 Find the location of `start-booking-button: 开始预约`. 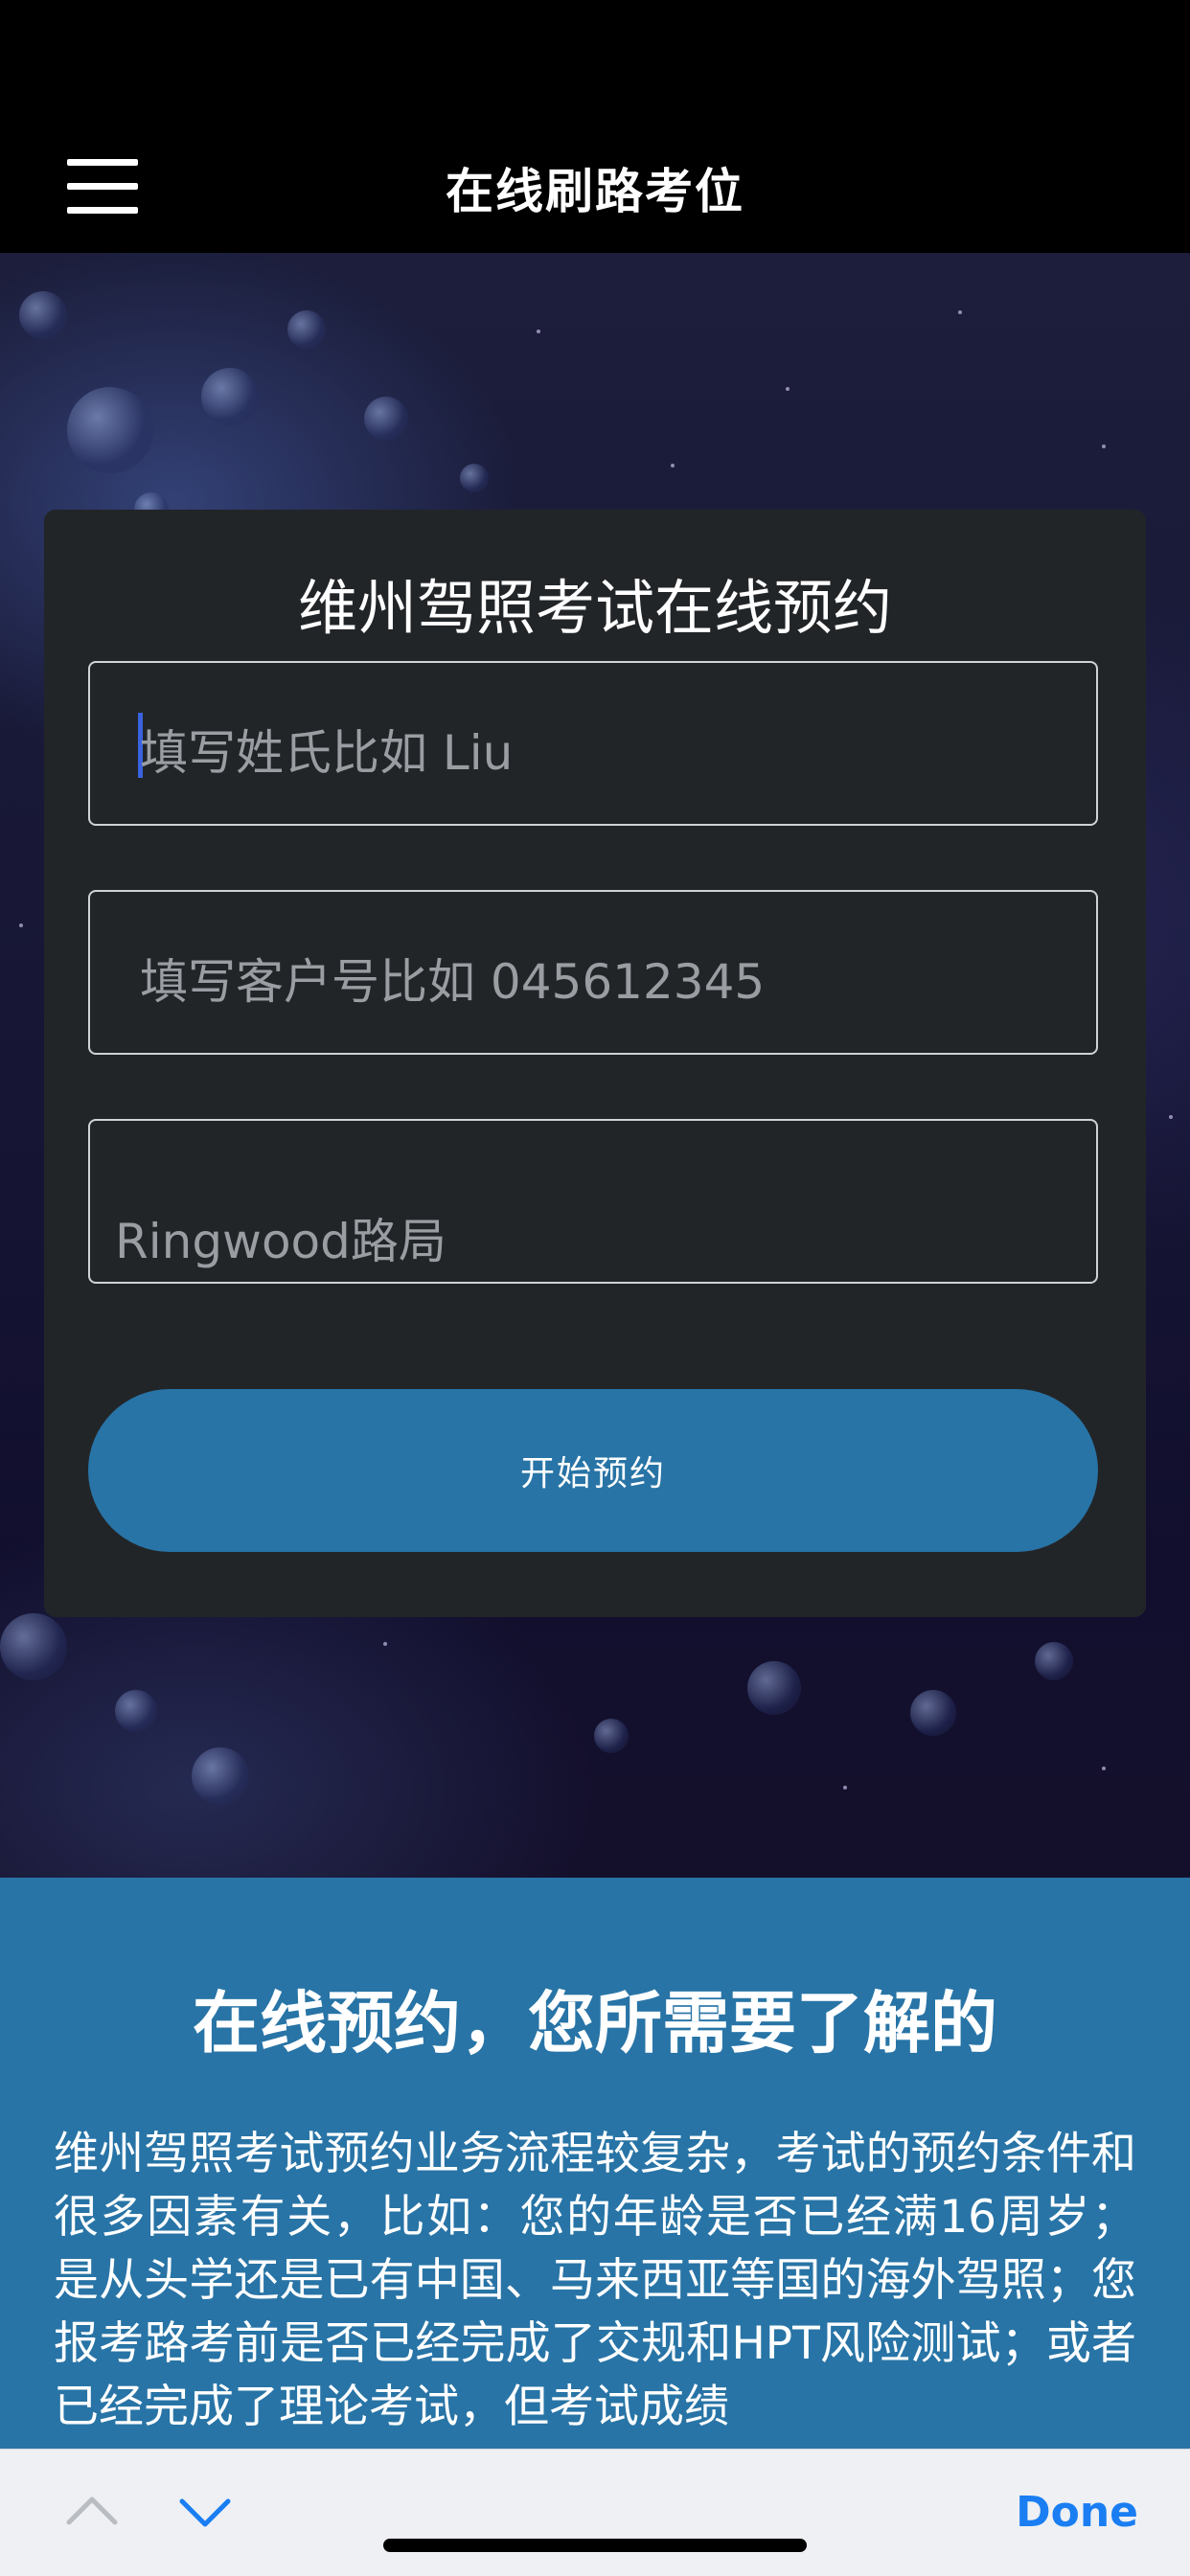

start-booking-button: 开始预约 is located at coordinates (593, 1470).